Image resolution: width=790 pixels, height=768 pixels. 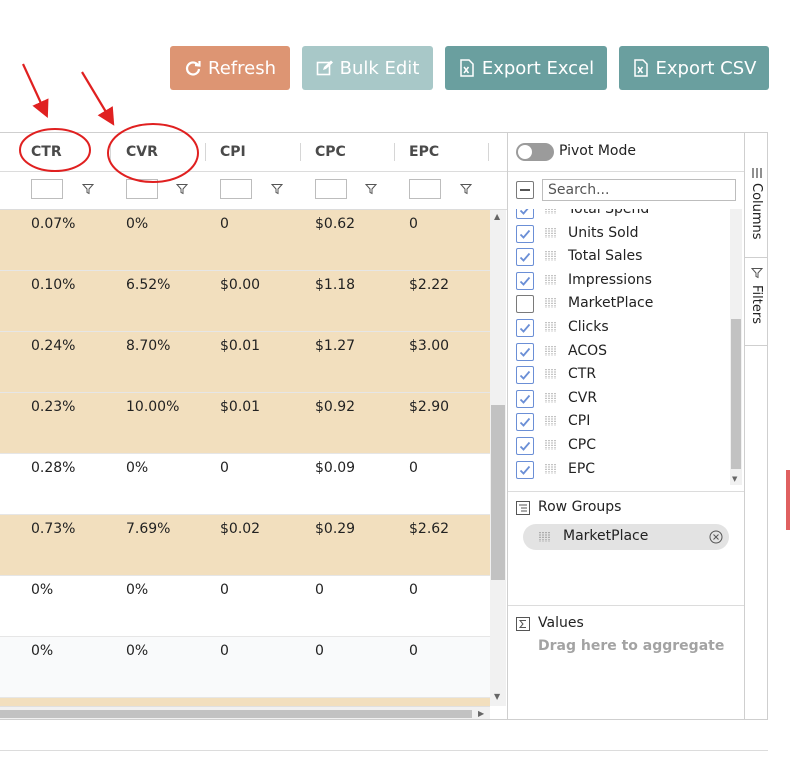 I want to click on column-header-cpc: CPC, so click(x=330, y=152).